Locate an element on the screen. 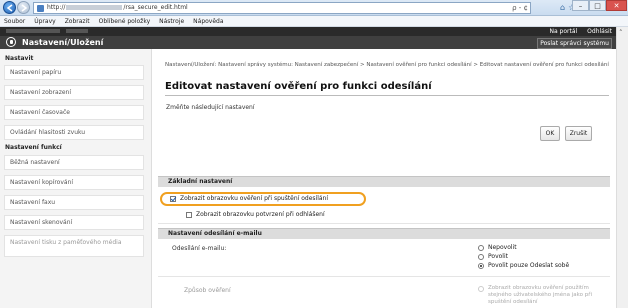 The image size is (628, 308). auth-method-label: Způsob ověření is located at coordinates (207, 290).